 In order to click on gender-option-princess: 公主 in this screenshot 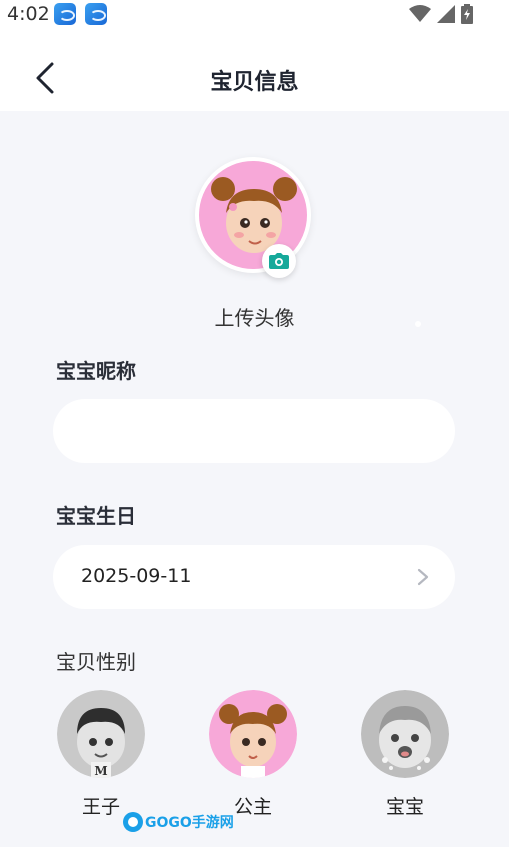, I will do `click(253, 754)`.